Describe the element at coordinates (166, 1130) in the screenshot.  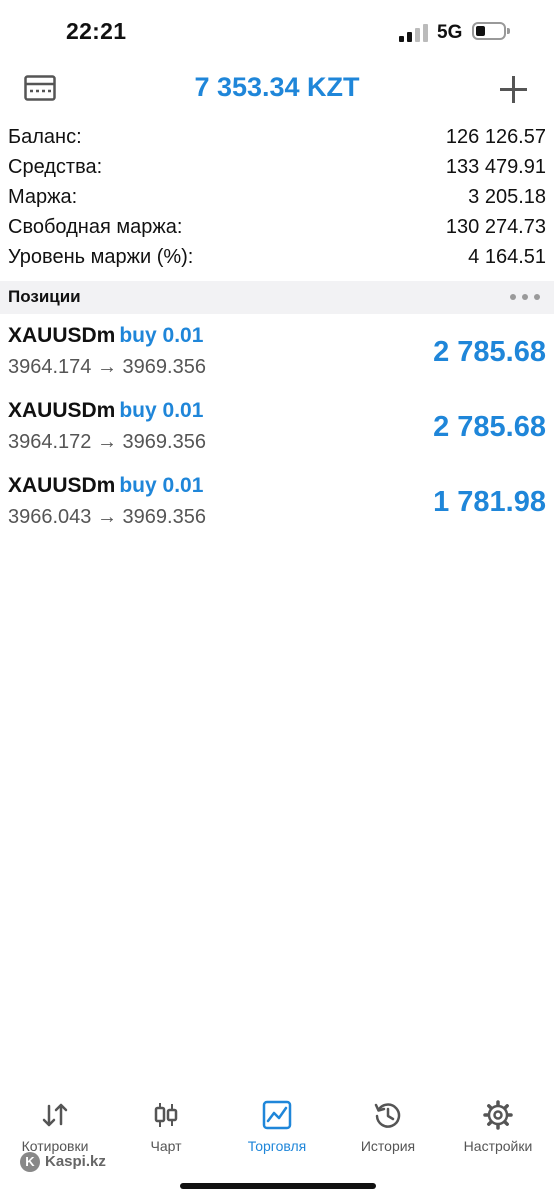
I see `tab-chart: Чарт` at that location.